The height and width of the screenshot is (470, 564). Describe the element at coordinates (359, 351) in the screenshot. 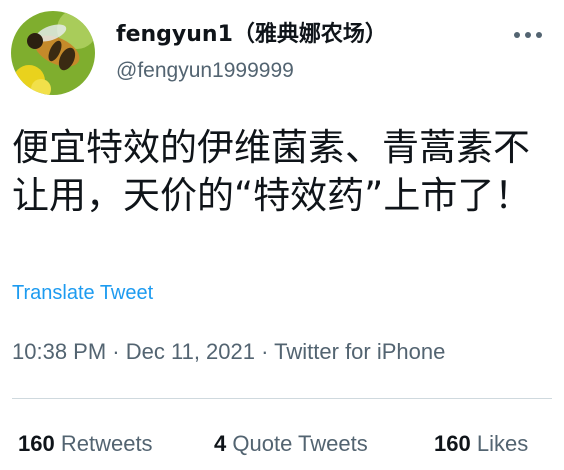

I see `tweet-source: Twitter for iPhone` at that location.